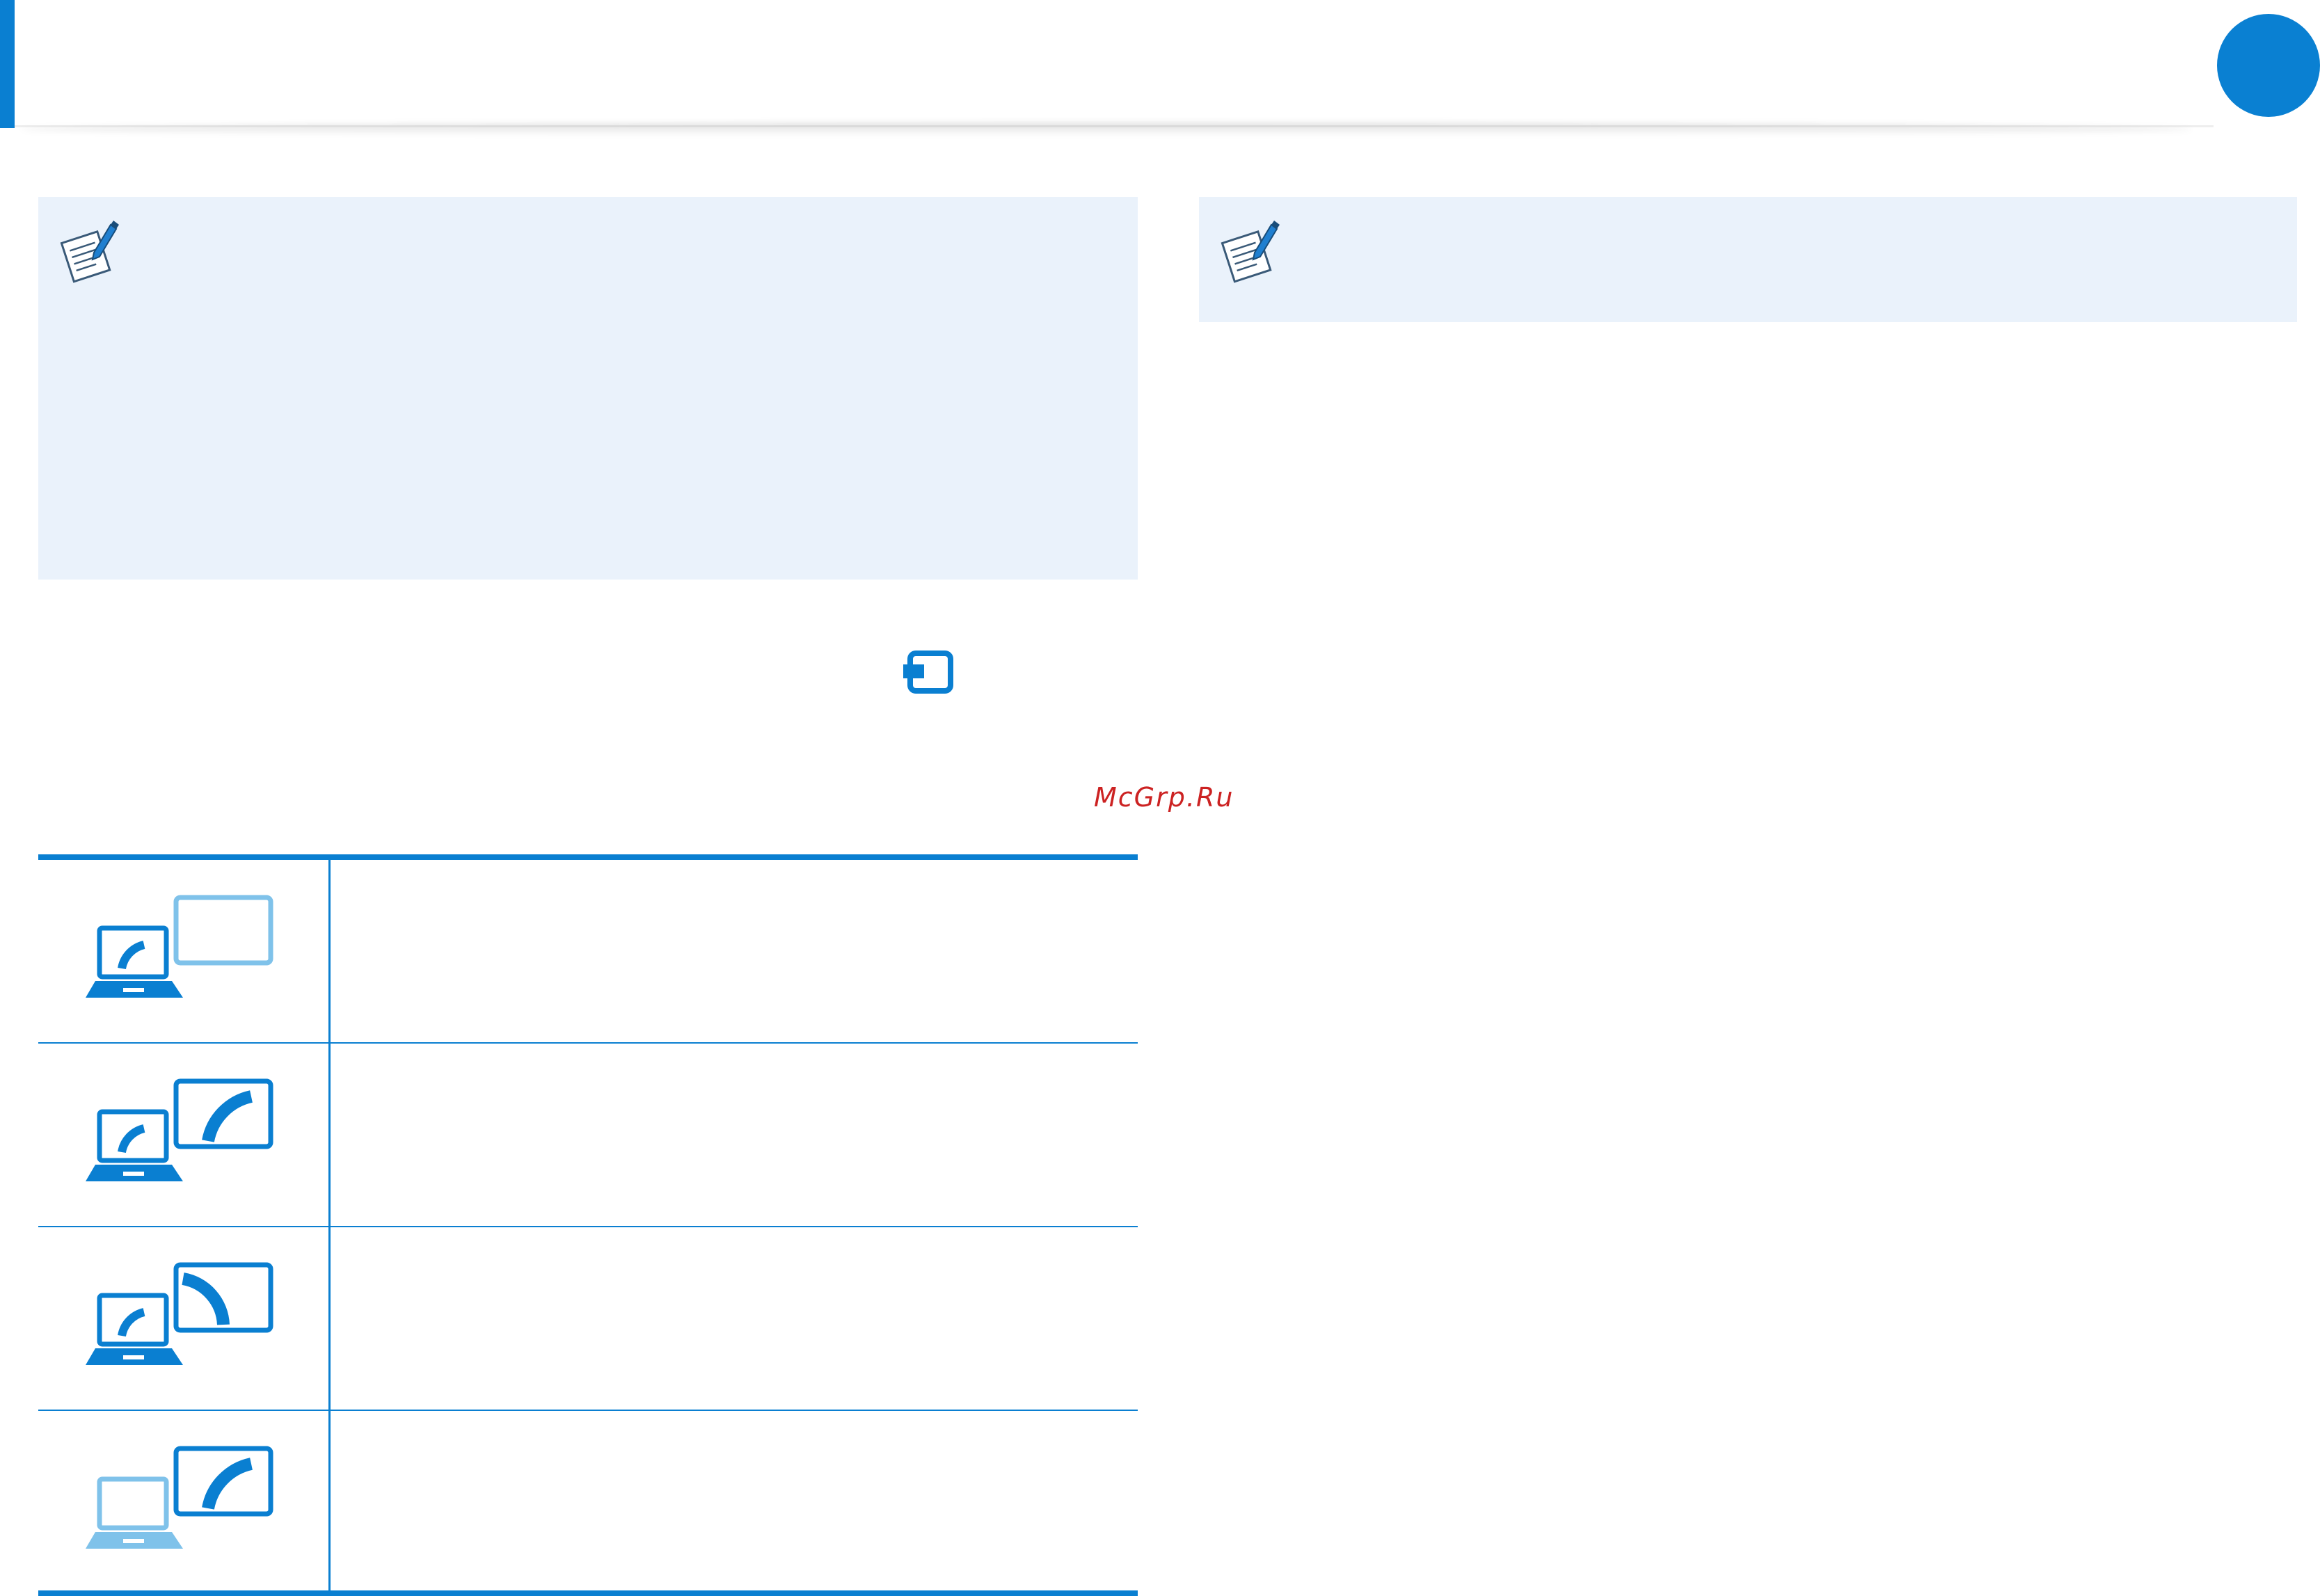 This screenshot has width=2320, height=1596. What do you see at coordinates (1164, 797) in the screenshot?
I see `watermark: McGrp.Ru` at bounding box center [1164, 797].